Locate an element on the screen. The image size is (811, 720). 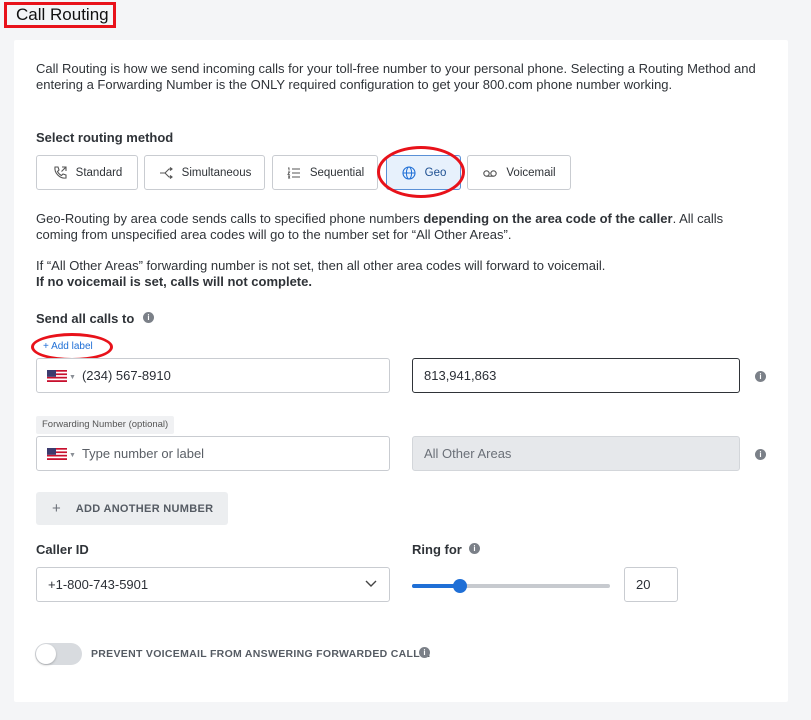
forwarding-number-floating-label: Forwarding Number (optional) is located at coordinates (105, 425).